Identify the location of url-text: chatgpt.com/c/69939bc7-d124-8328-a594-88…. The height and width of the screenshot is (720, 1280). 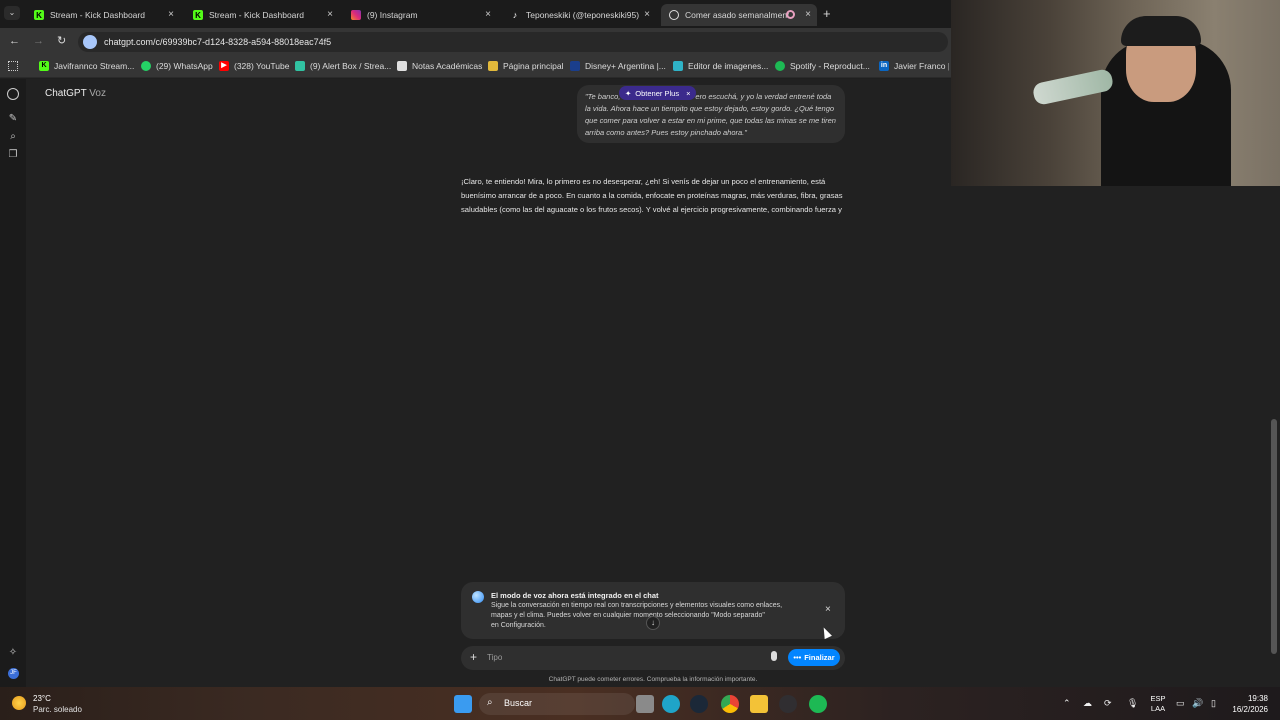
(218, 42).